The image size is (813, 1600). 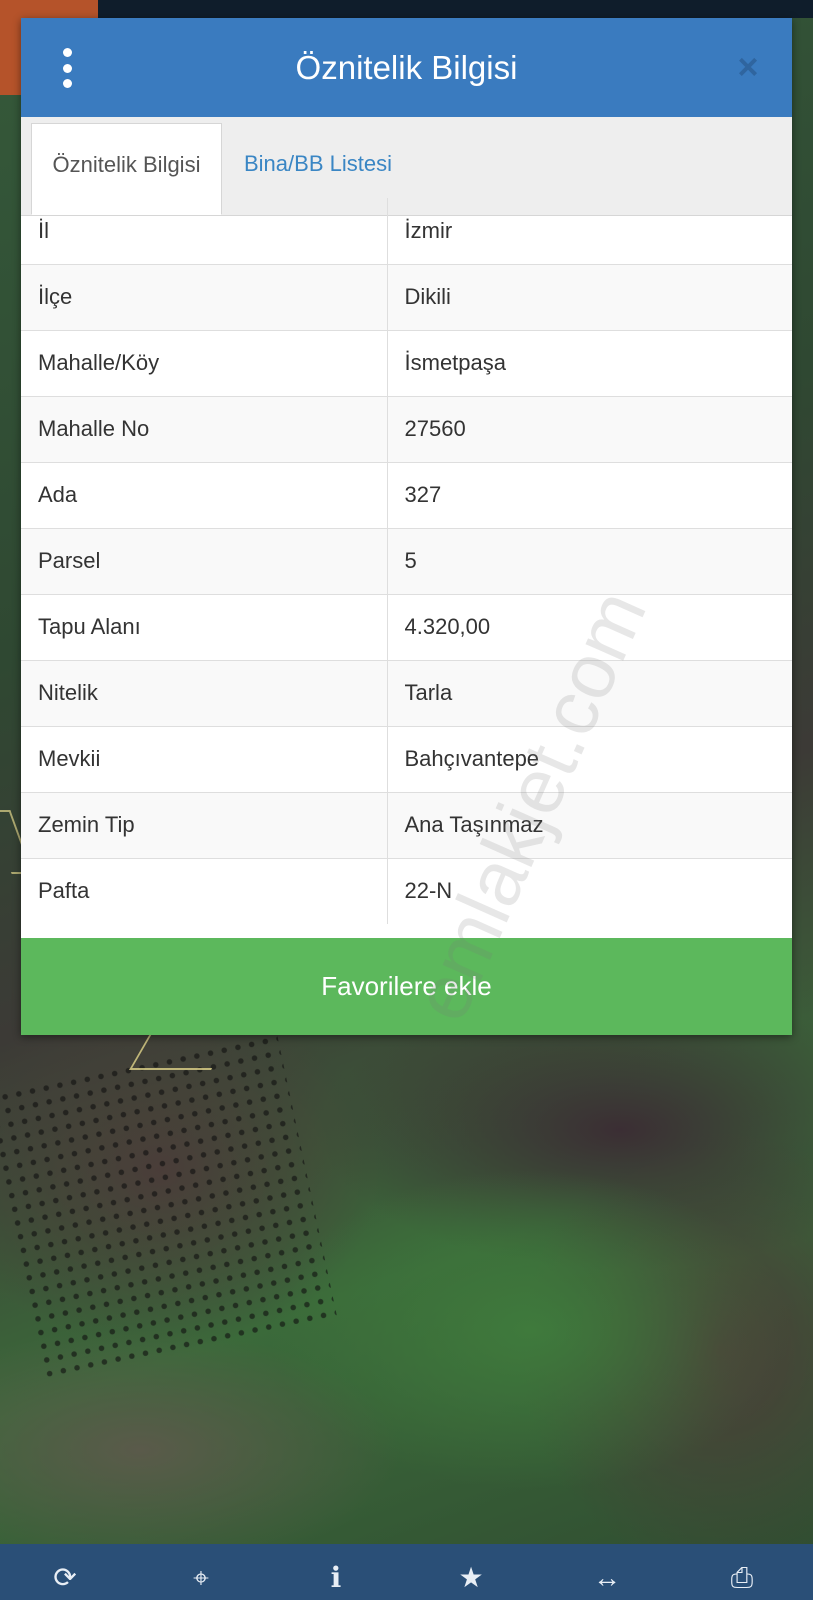 I want to click on row-key: Ada, so click(x=204, y=494).